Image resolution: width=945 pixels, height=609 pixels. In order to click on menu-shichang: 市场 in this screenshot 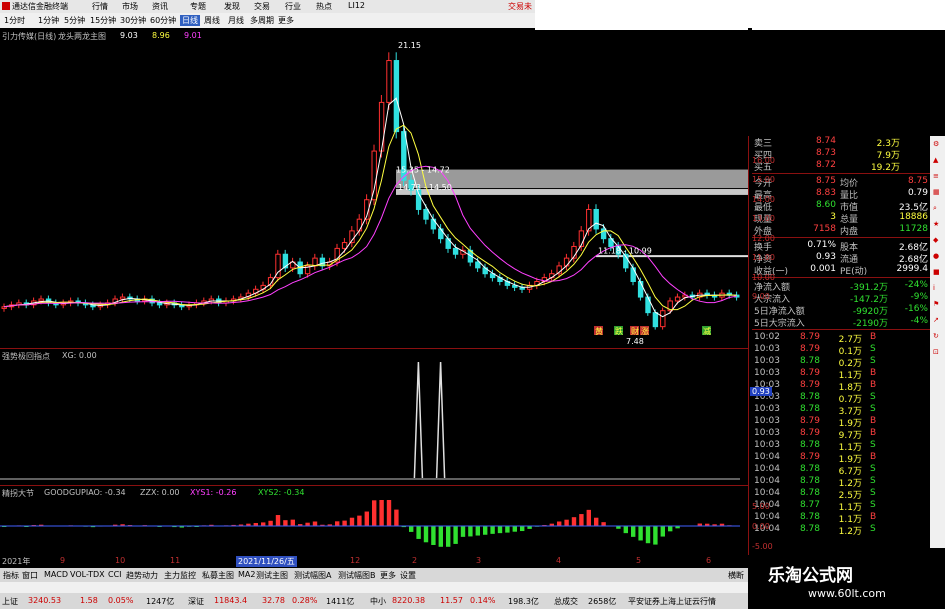, I will do `click(130, 6)`.